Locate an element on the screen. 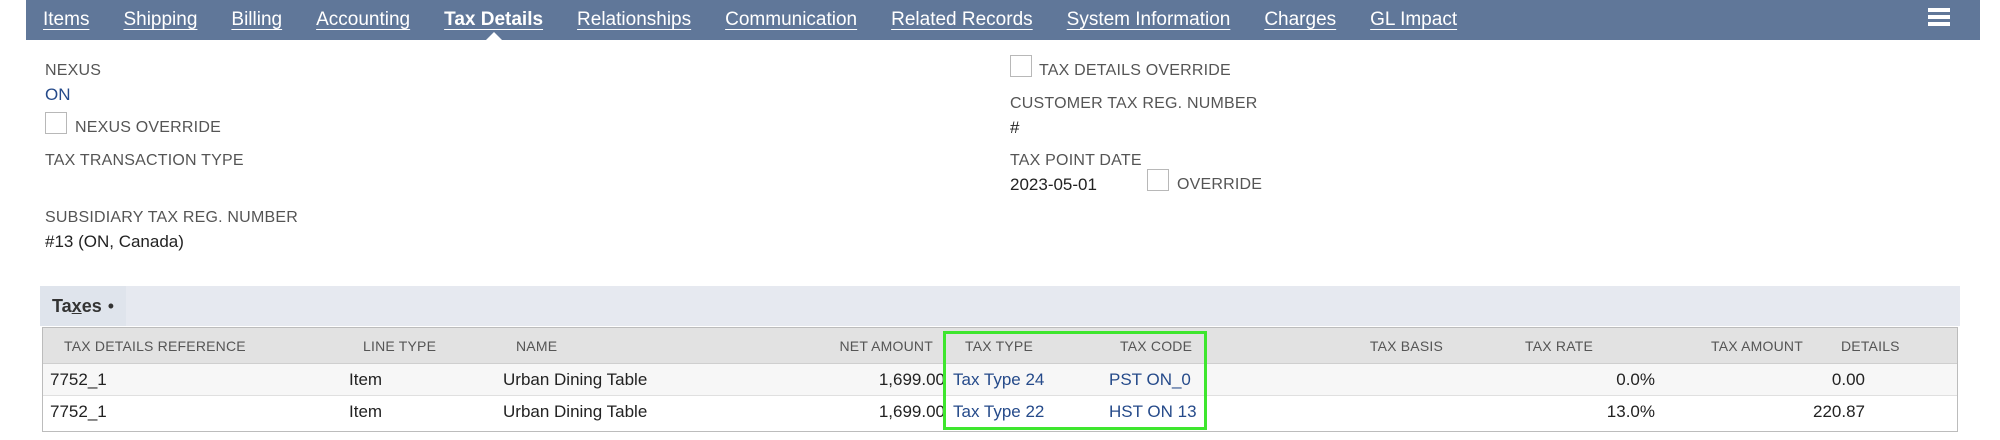  tax-point-date-override-checkbox is located at coordinates (1158, 180).